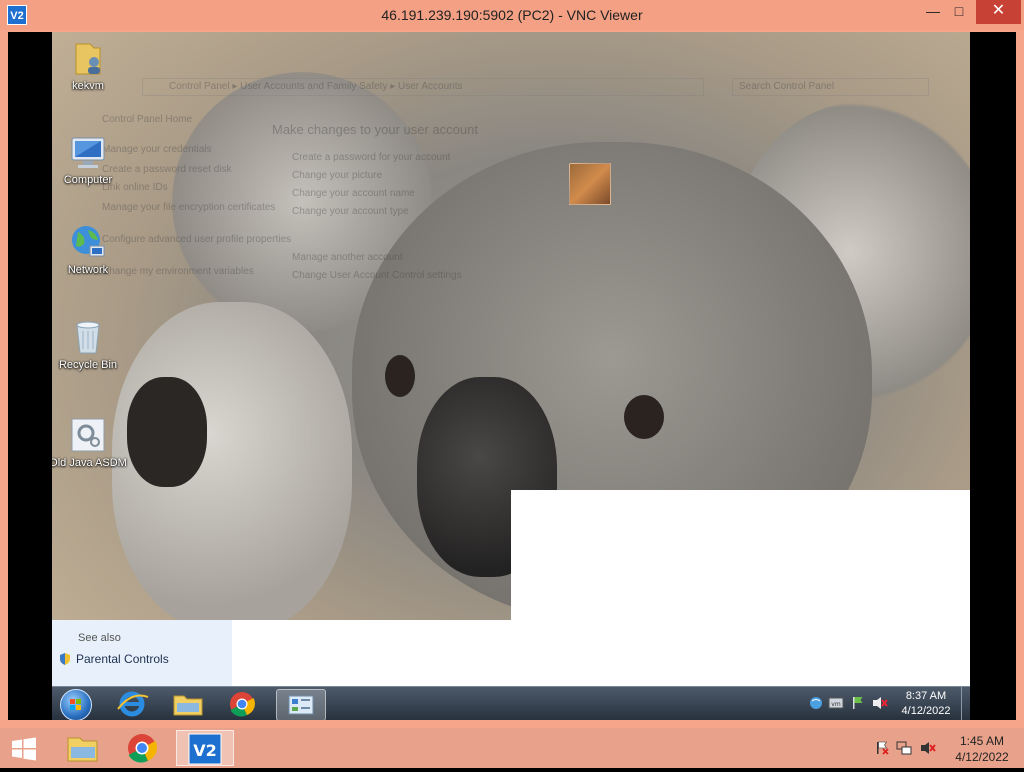  Describe the element at coordinates (122, 659) in the screenshot. I see `parental-controls-label: Parental Controls` at that location.